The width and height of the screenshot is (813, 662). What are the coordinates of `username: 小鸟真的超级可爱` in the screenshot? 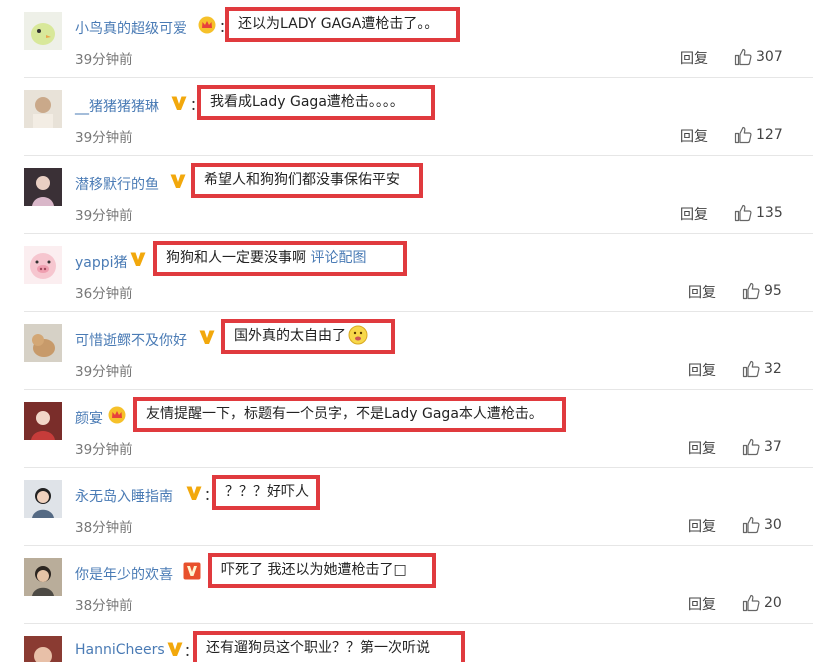 It's located at (131, 28).